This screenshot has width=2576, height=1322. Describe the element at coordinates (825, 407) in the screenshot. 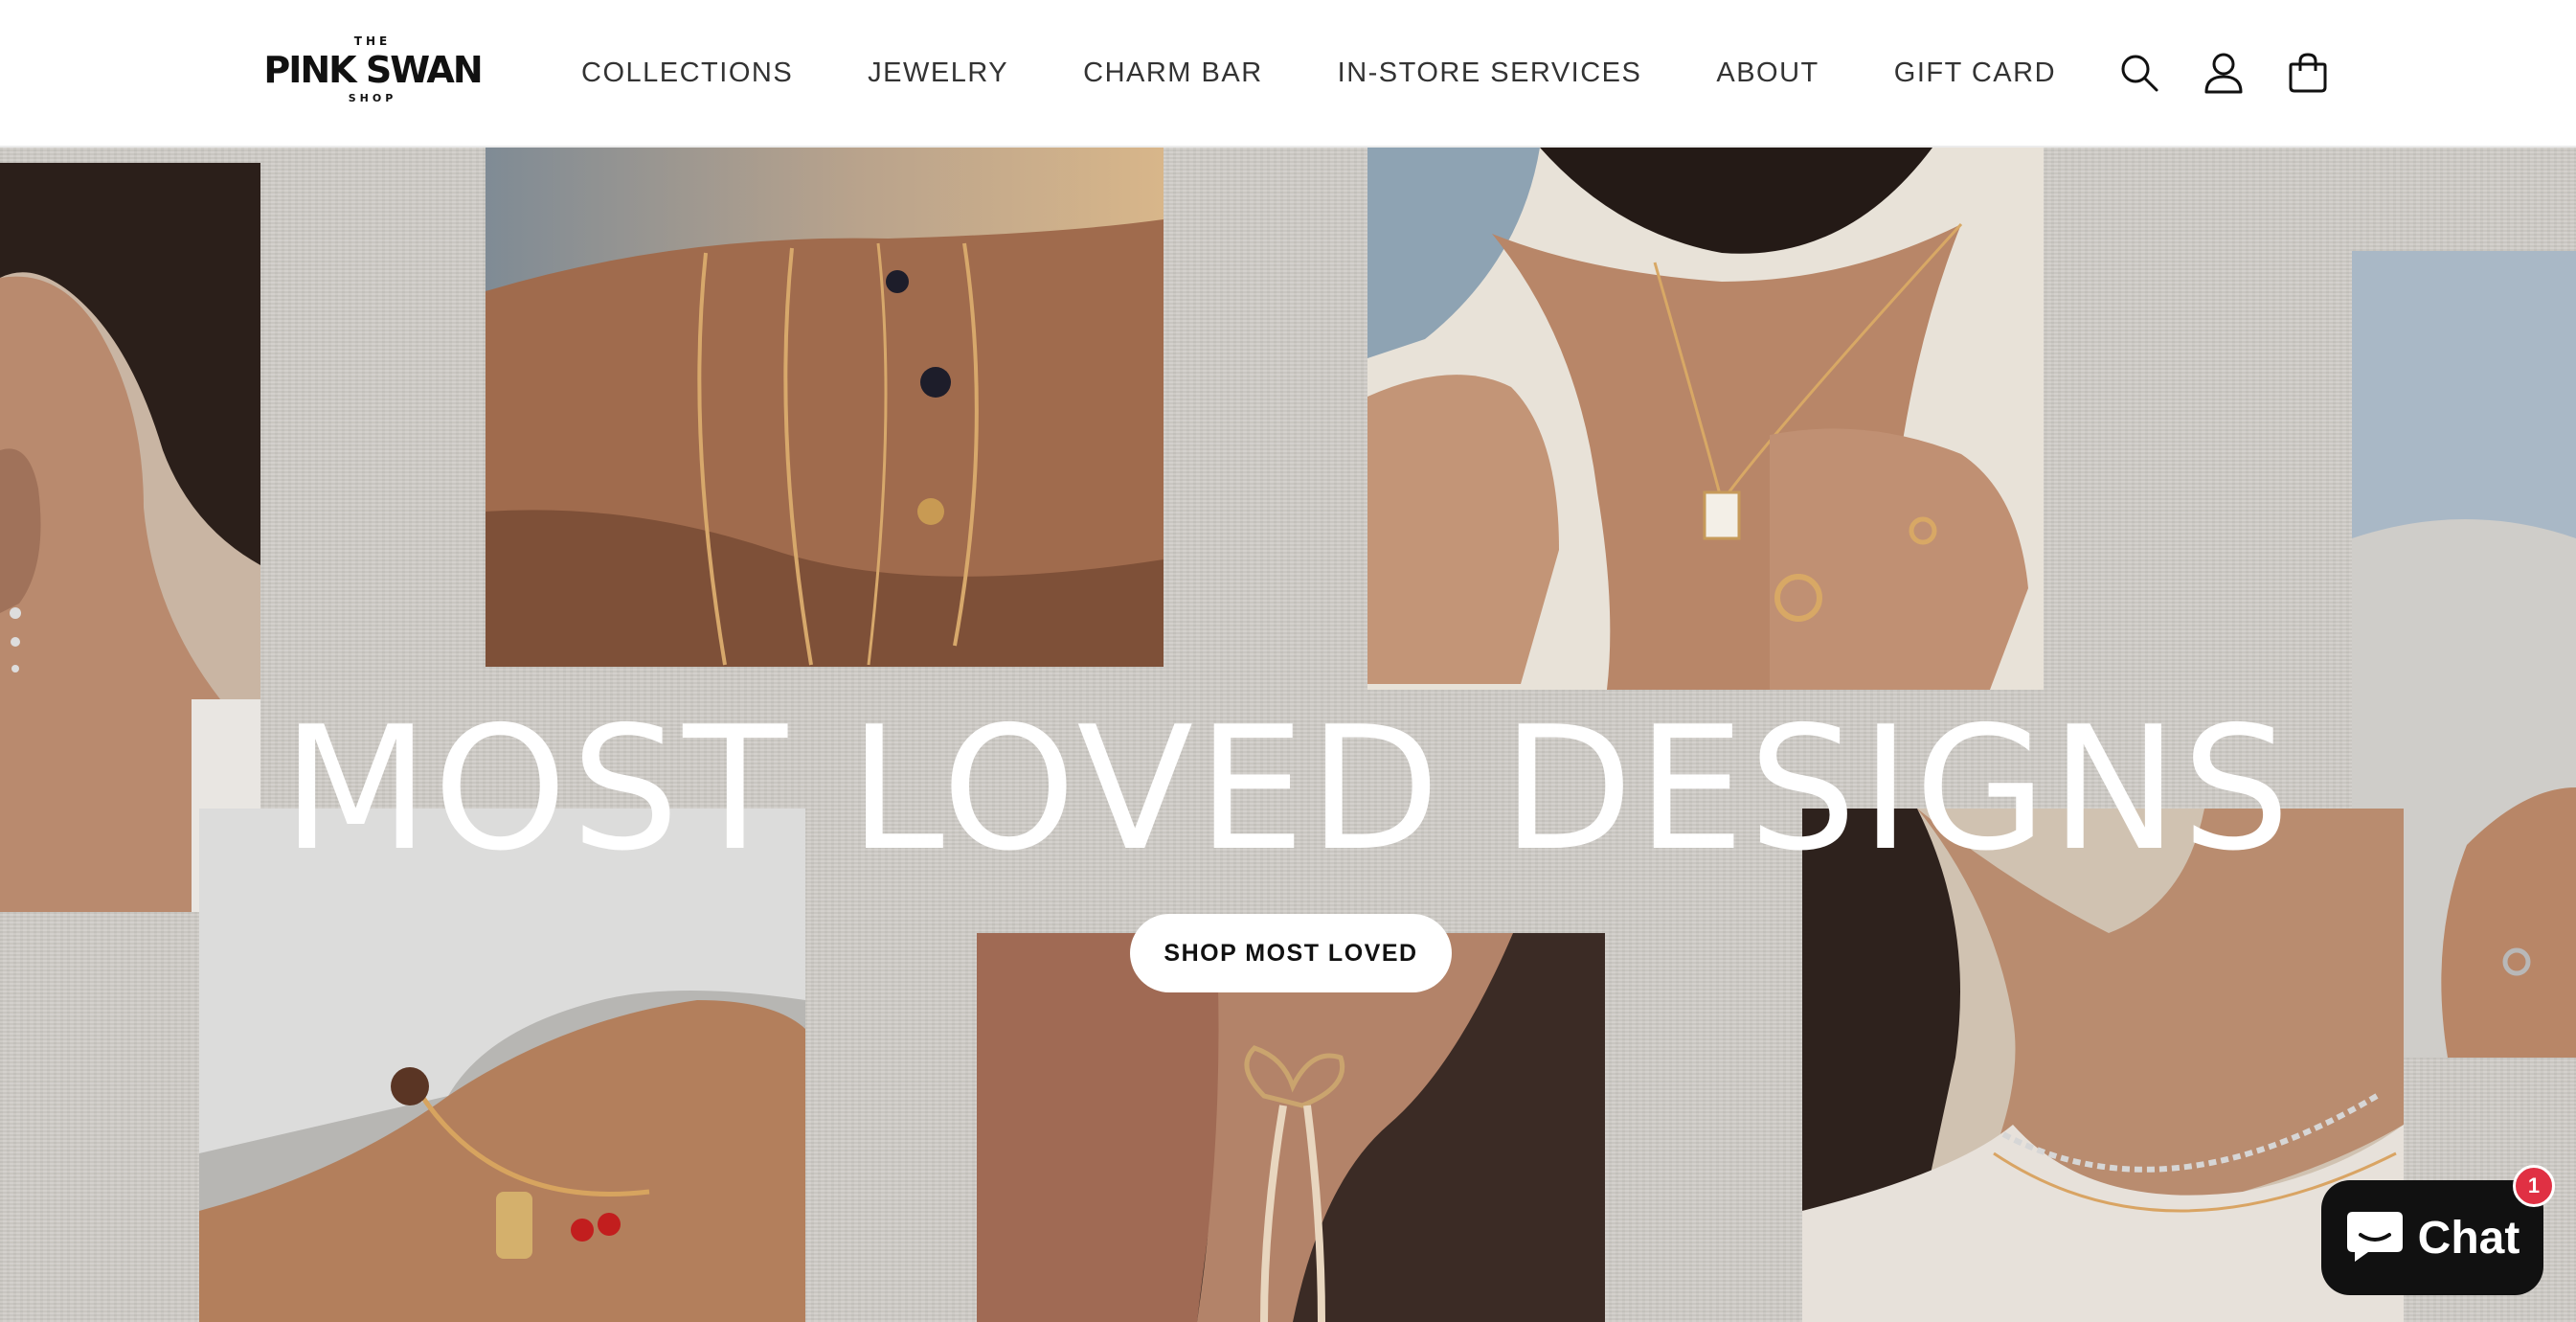

I see `photo-layered-bracelets` at that location.